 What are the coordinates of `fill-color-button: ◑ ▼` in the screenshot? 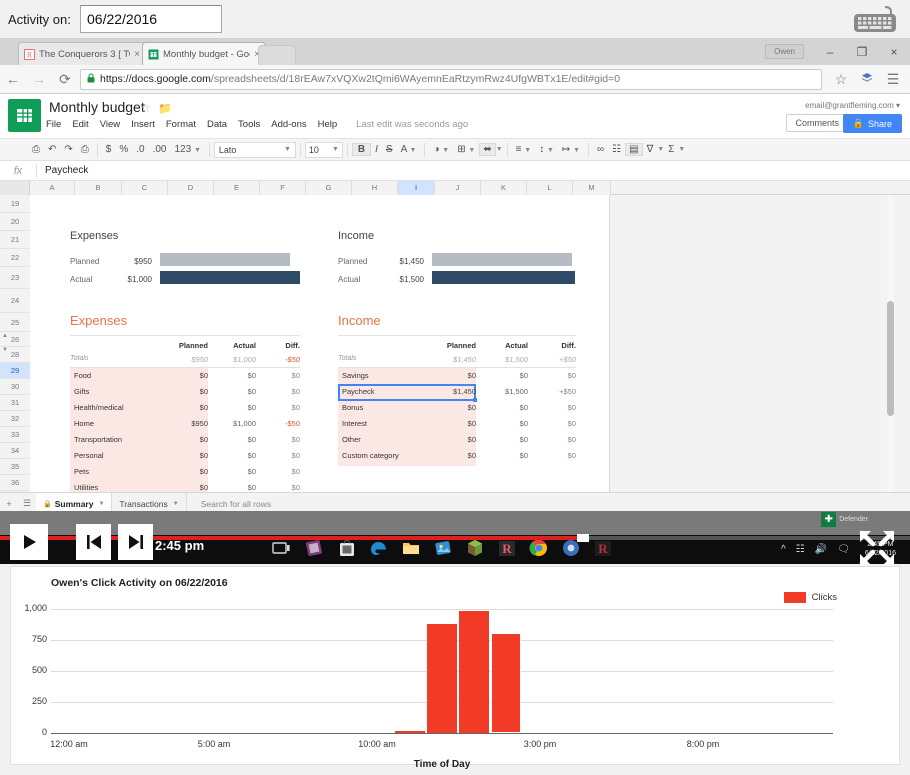 It's located at (441, 149).